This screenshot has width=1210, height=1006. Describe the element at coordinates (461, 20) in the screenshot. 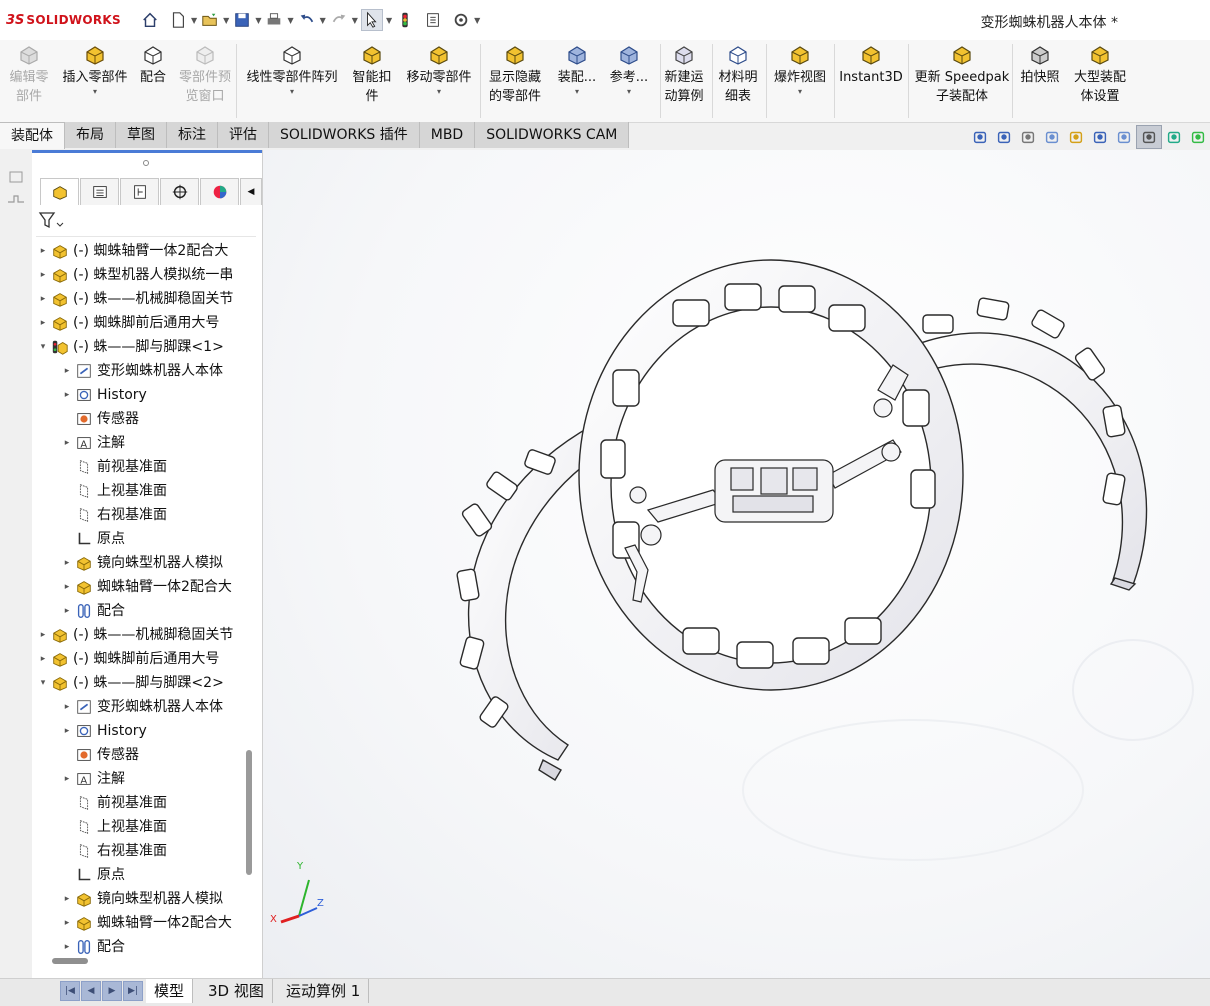

I see `options-icon` at that location.